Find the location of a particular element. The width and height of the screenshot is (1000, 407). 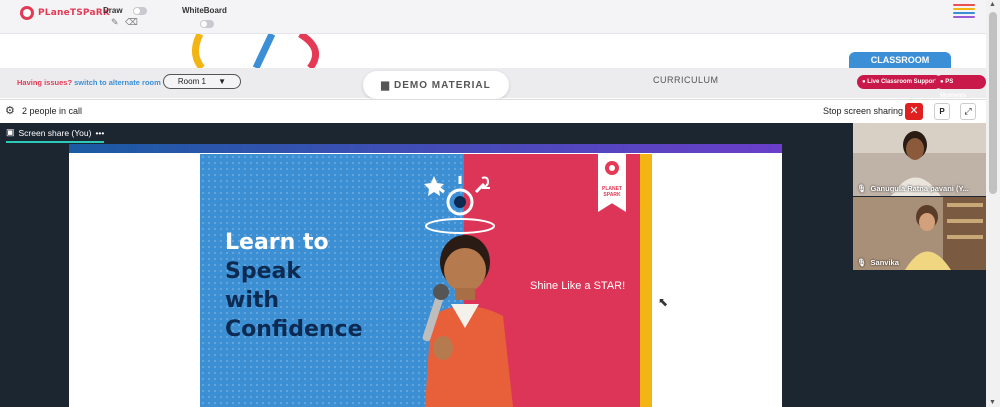

participant-tile: 🎙 Sanvika is located at coordinates (919, 233).